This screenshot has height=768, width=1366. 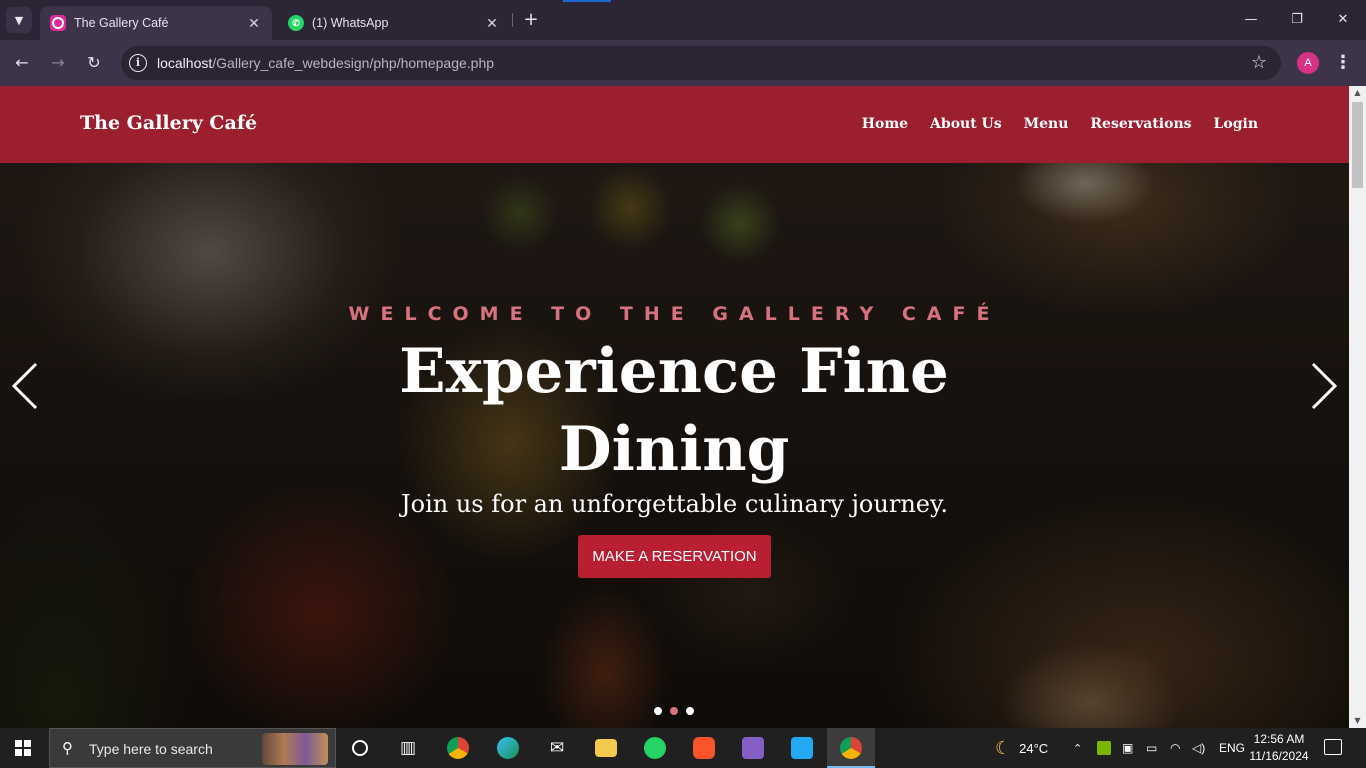 What do you see at coordinates (753, 748) in the screenshot?
I see `visual-studio-icon` at bounding box center [753, 748].